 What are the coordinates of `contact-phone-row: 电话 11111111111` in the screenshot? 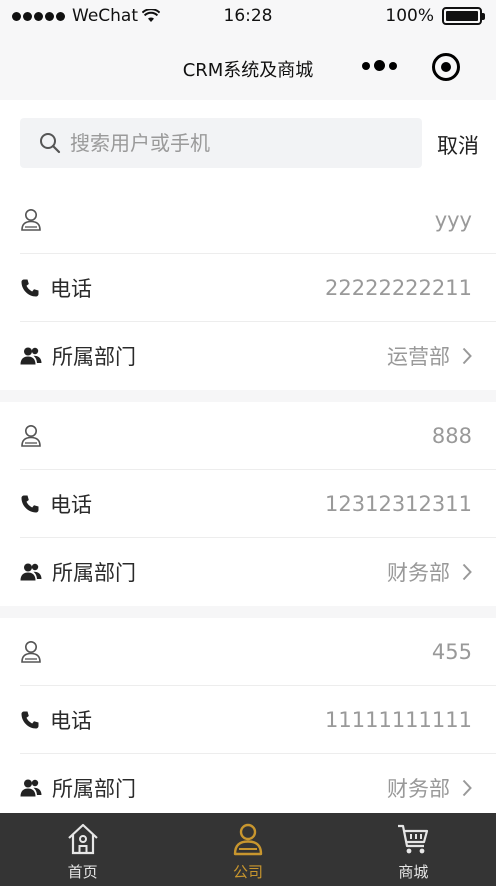 It's located at (258, 720).